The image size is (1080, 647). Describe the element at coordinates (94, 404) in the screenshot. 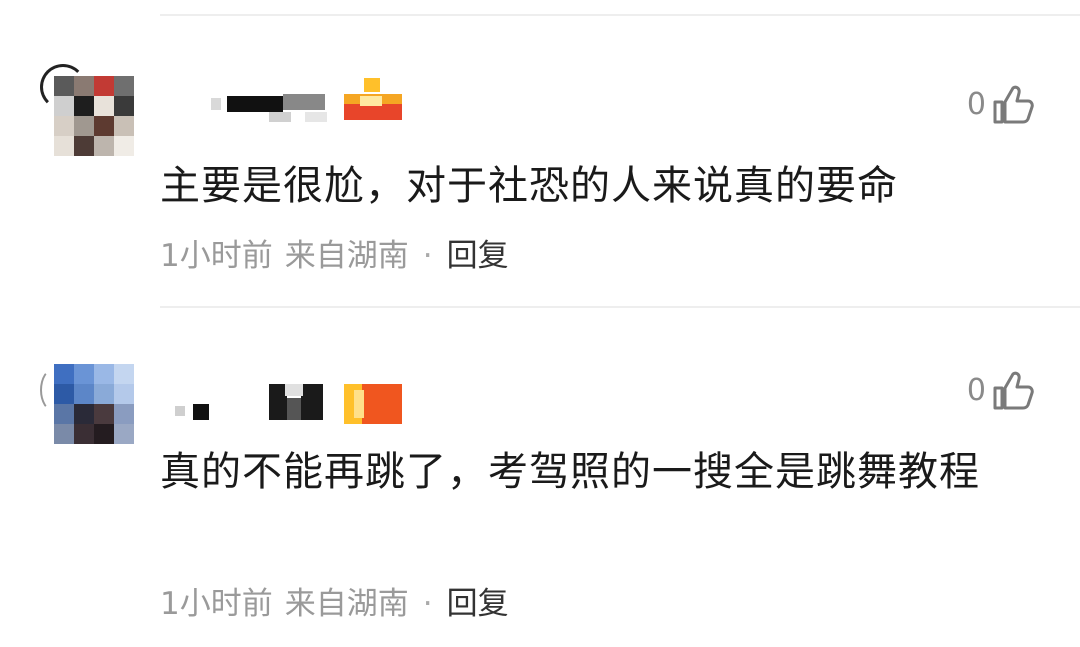

I see `avatar` at that location.